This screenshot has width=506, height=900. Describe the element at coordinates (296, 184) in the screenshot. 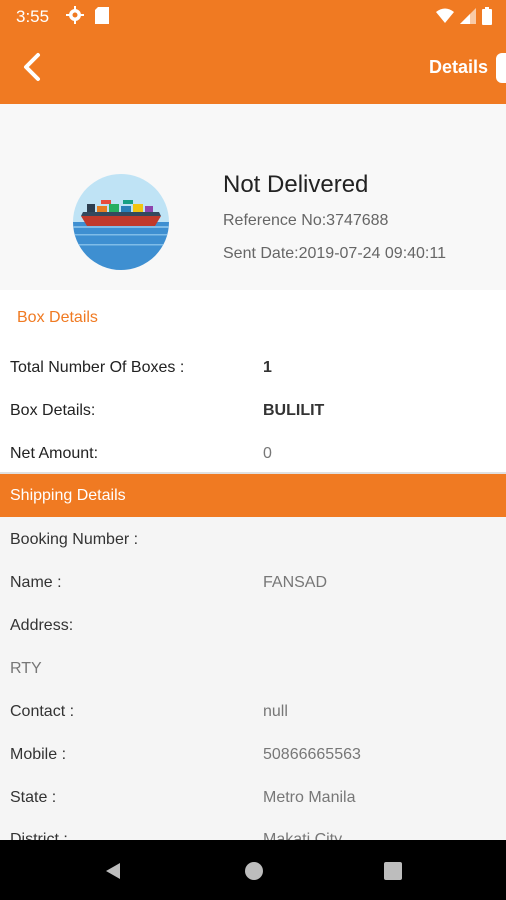

I see `delivery-status: Not Delivered` at that location.